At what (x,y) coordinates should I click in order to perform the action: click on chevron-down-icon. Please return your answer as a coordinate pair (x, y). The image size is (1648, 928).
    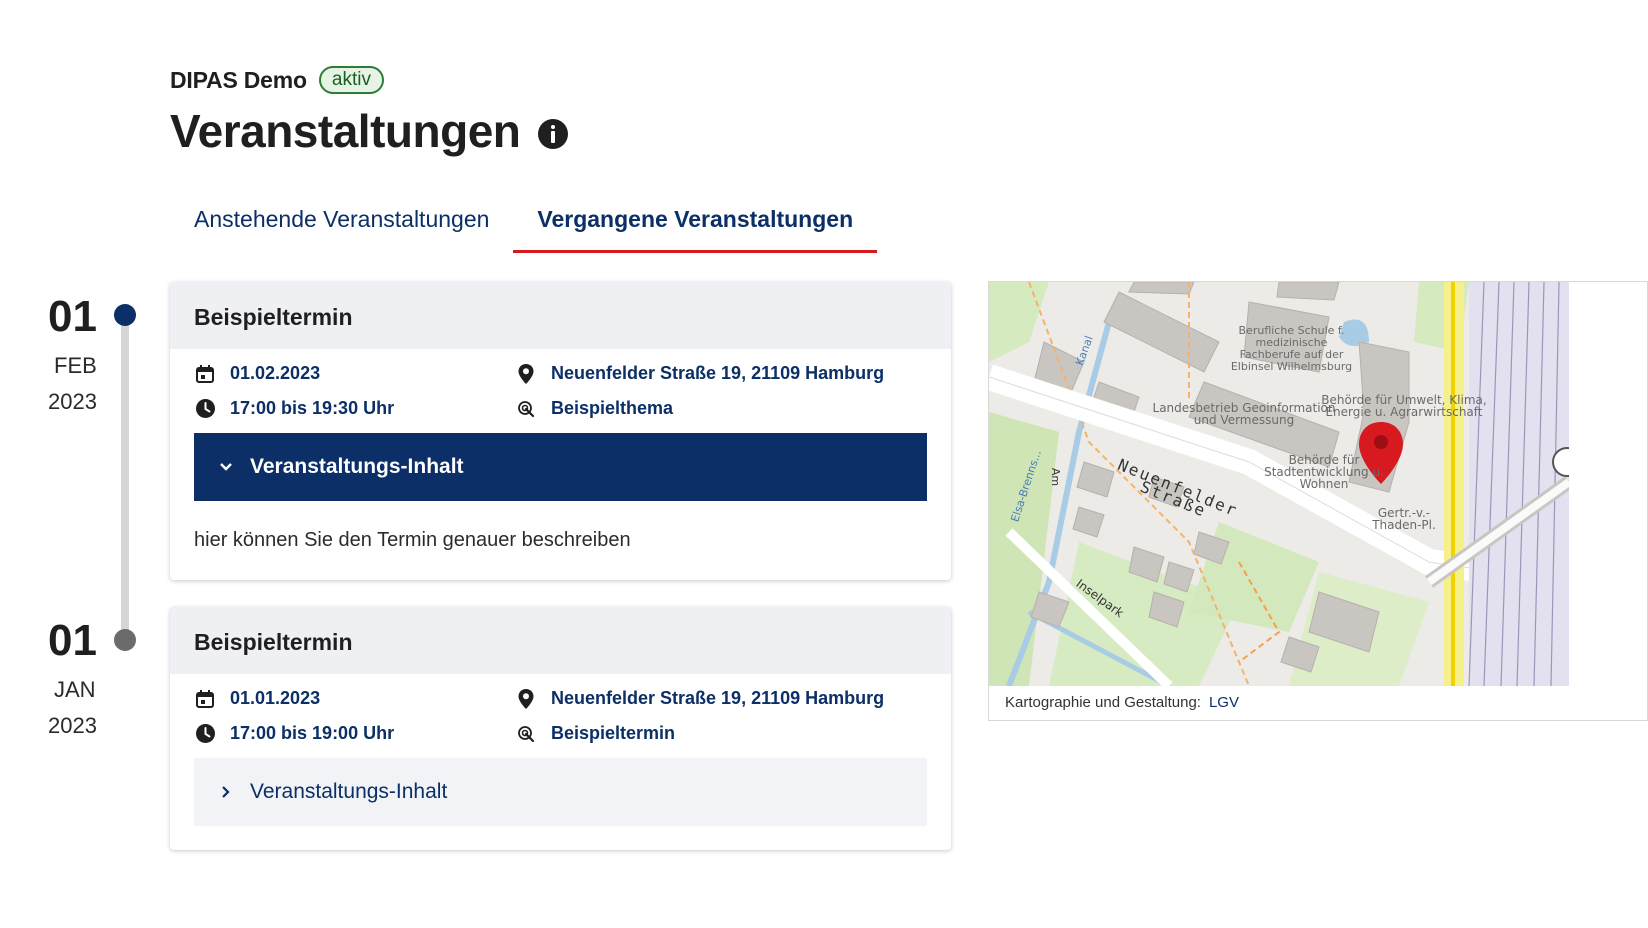
    Looking at the image, I should click on (226, 467).